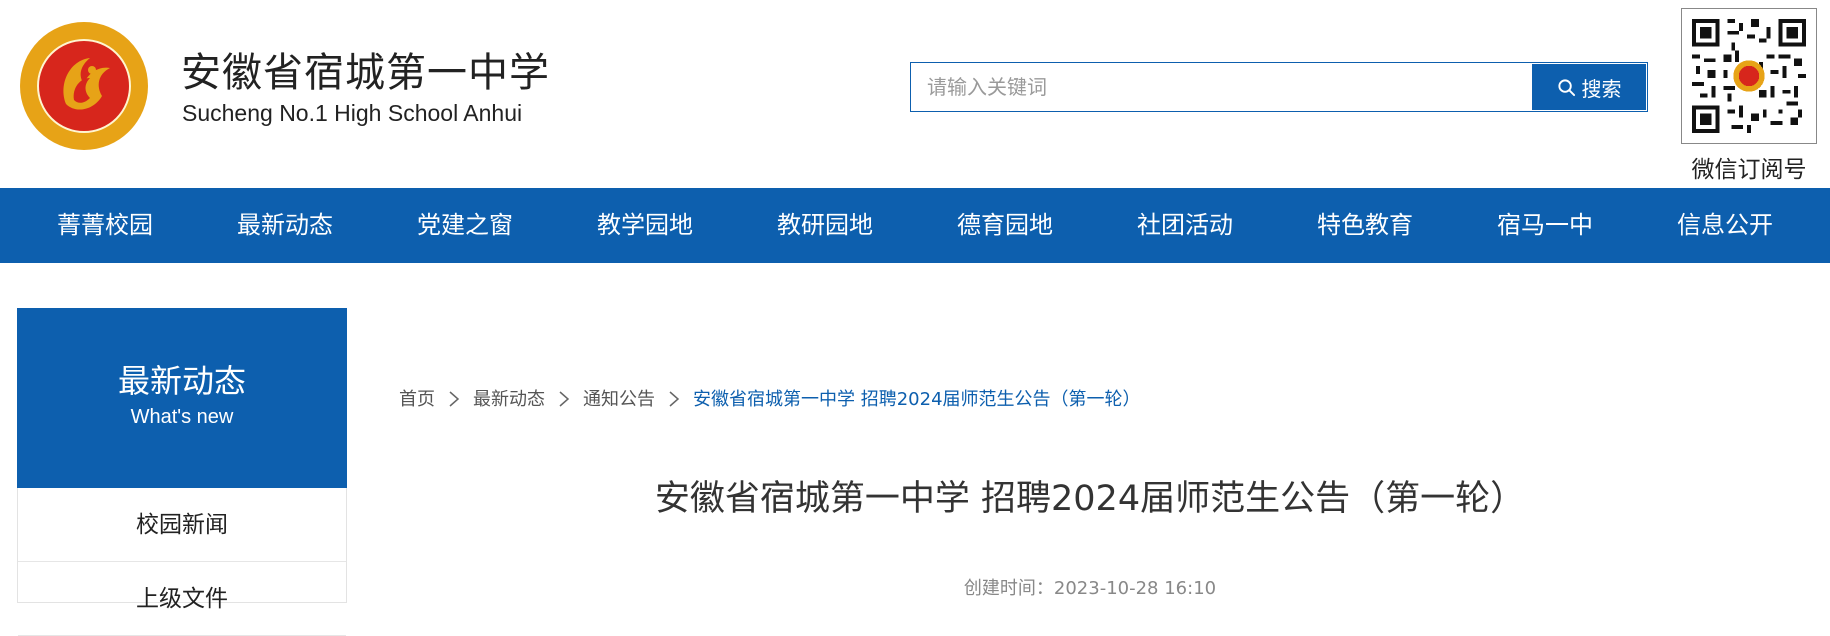 The height and width of the screenshot is (636, 1830). I want to click on nav-item-special: 特色教育, so click(1365, 225).